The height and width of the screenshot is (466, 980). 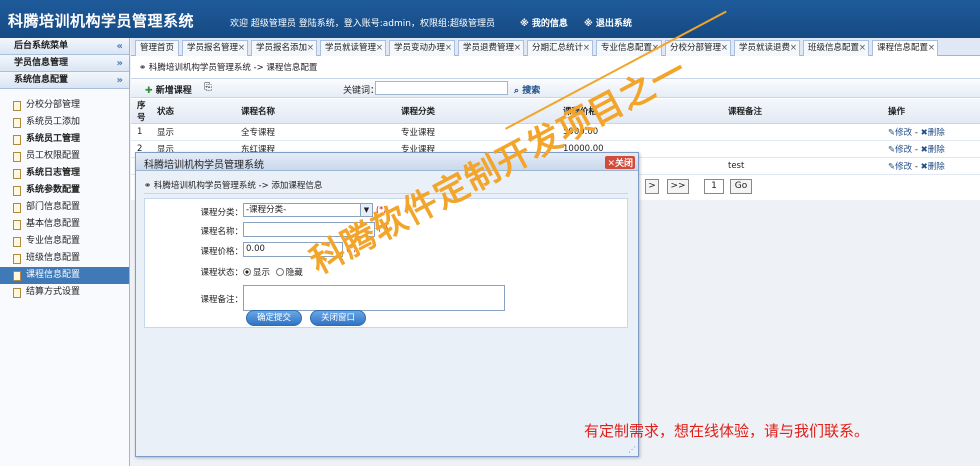 I want to click on last-page-button: >>, so click(x=678, y=186).